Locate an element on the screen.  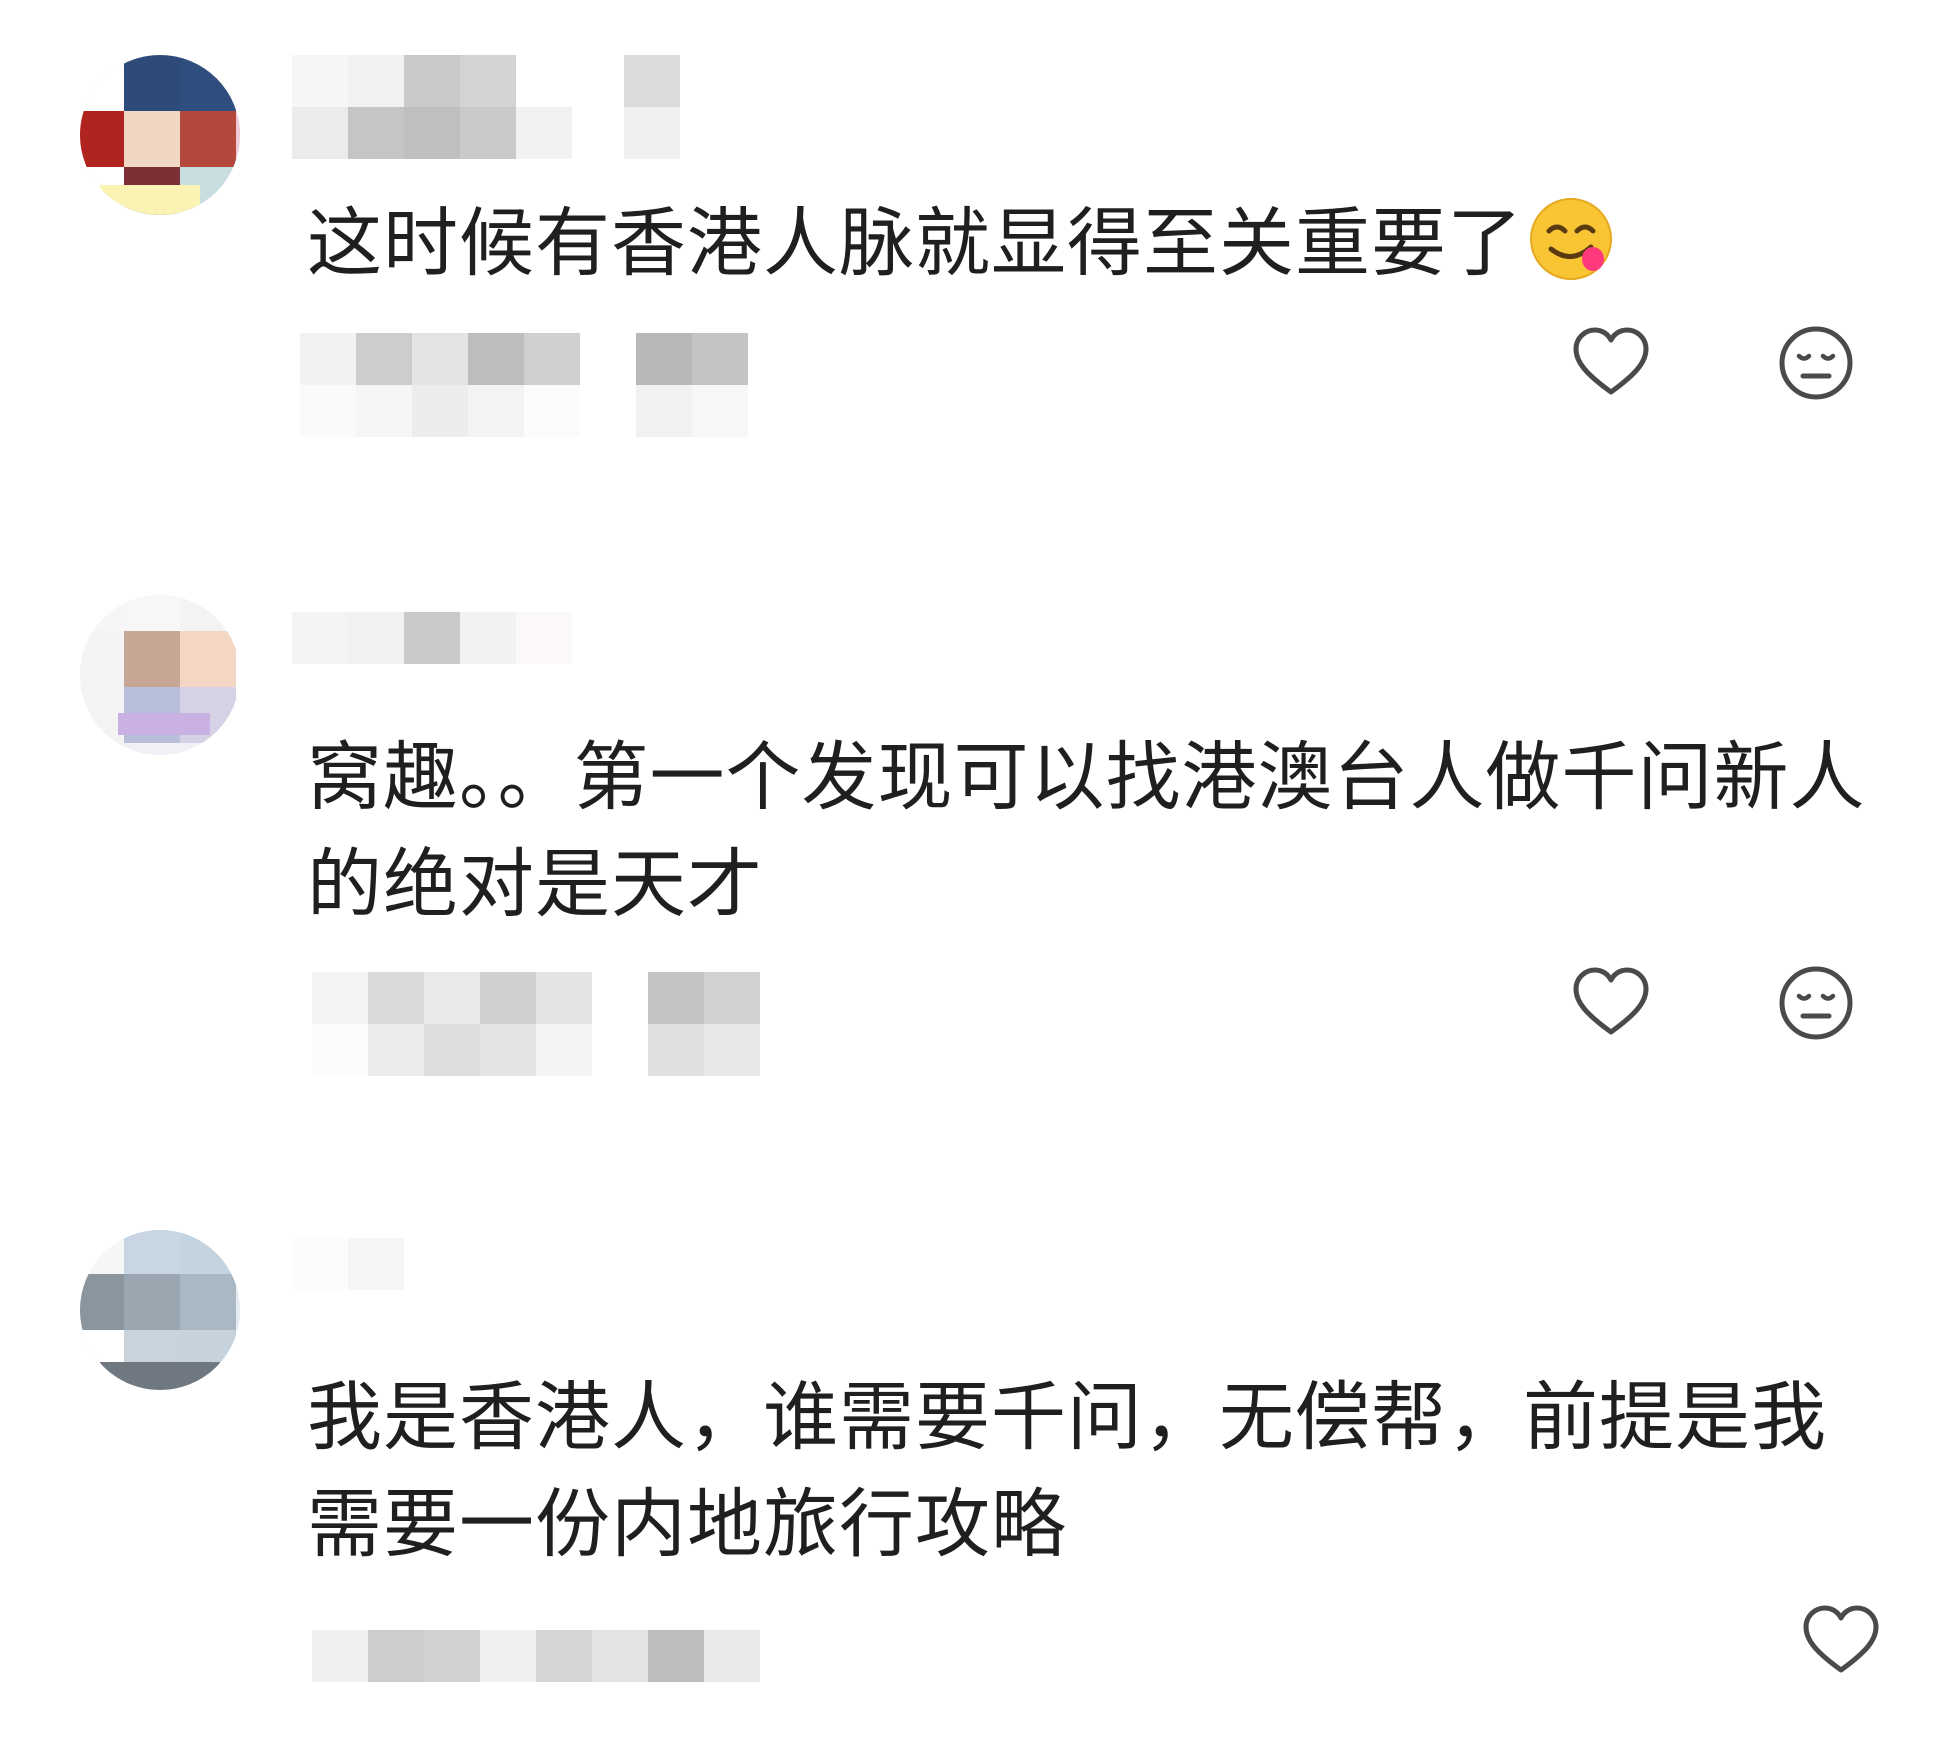
comment-text: 窝趣。。第一个发现可以找港澳台人做千问新人的绝对是天才 is located at coordinates (1086, 830).